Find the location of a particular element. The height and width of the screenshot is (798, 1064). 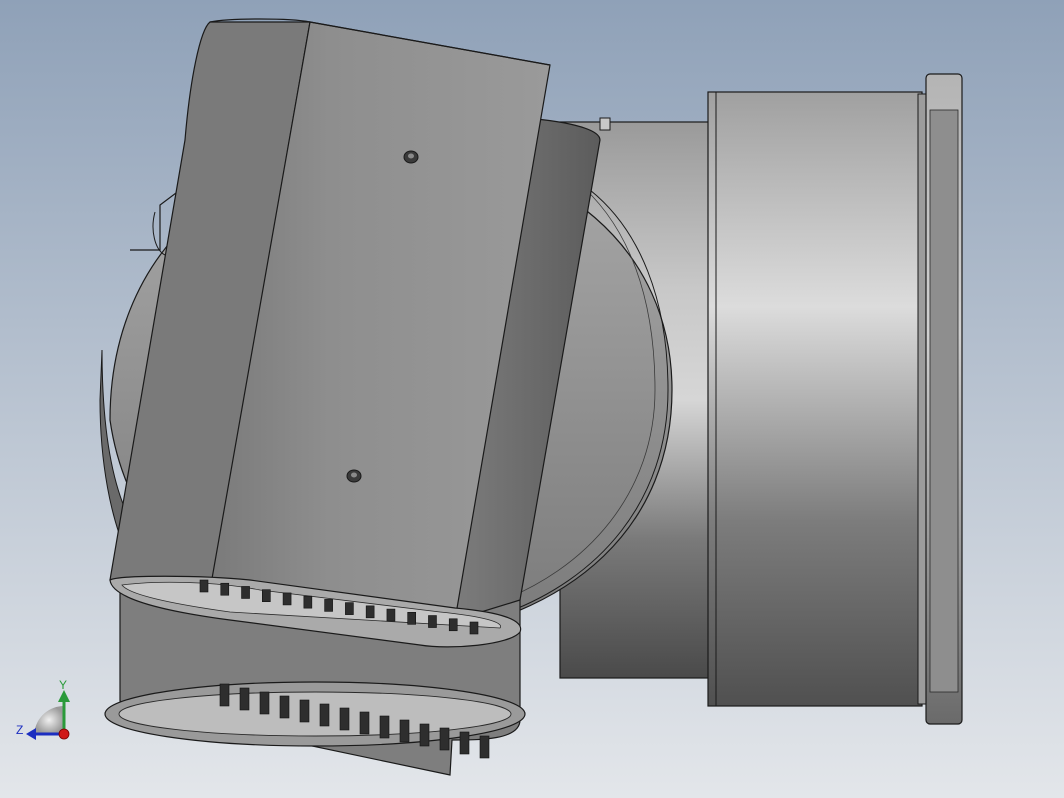

x-axis-dot is located at coordinates (64, 734).